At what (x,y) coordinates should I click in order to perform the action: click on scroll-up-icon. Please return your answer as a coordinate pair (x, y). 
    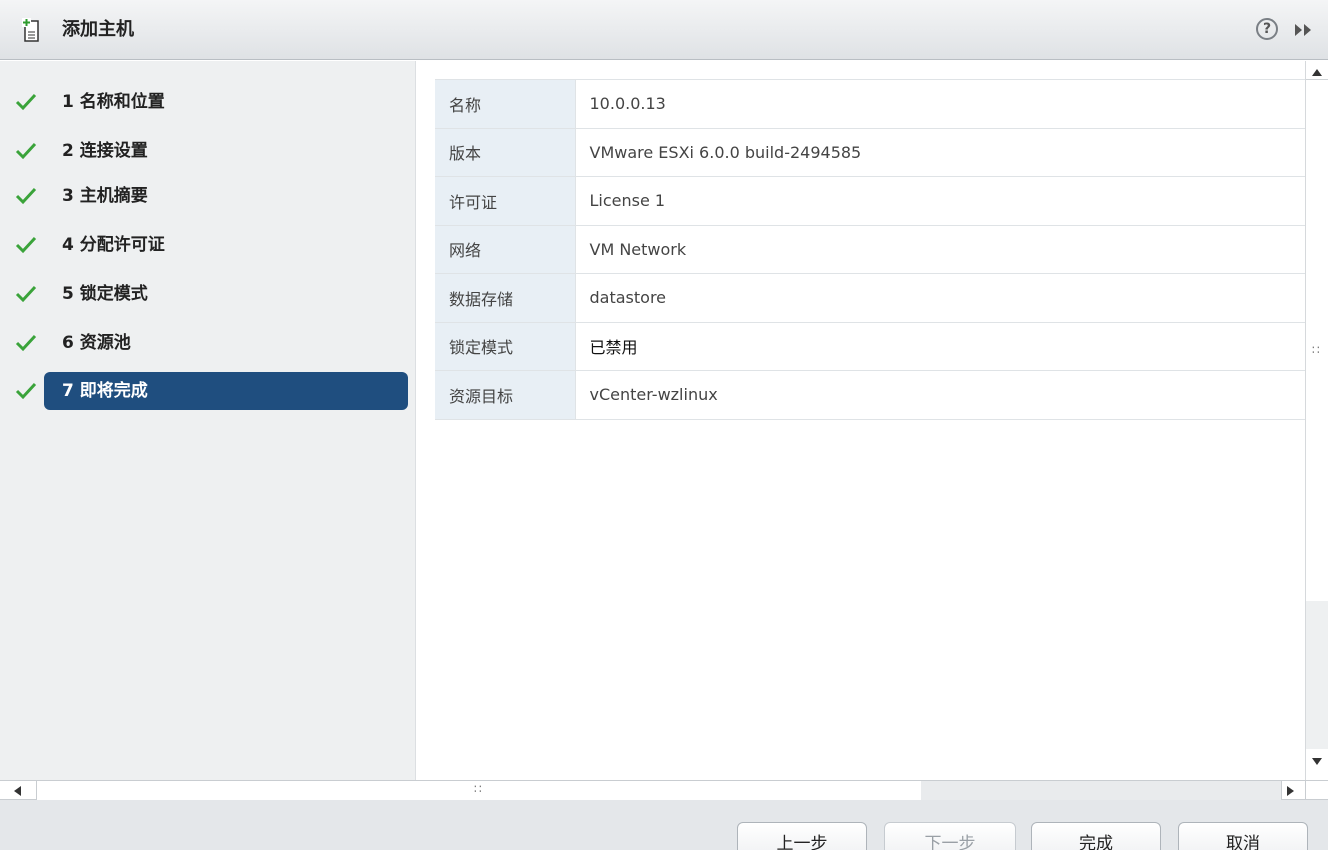
    Looking at the image, I should click on (1317, 72).